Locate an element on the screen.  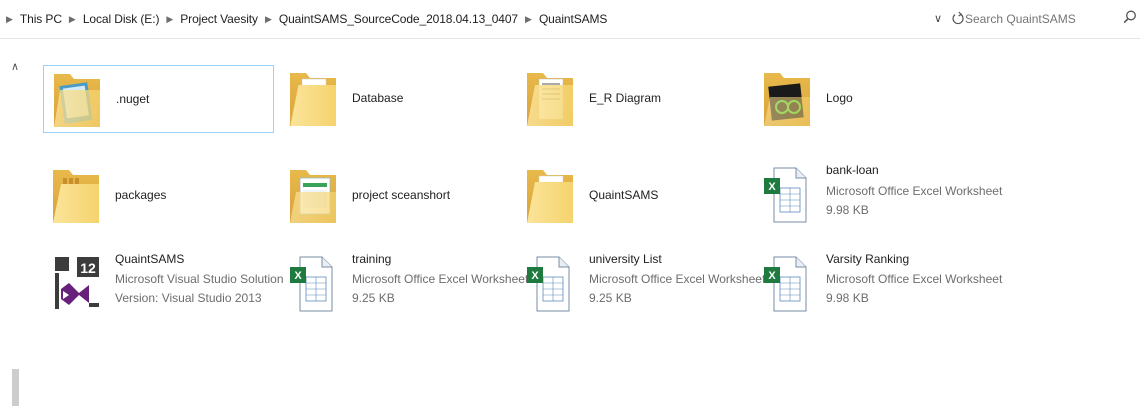
item-type: Microsoft Visual Studio Solution is located at coordinates (199, 279).